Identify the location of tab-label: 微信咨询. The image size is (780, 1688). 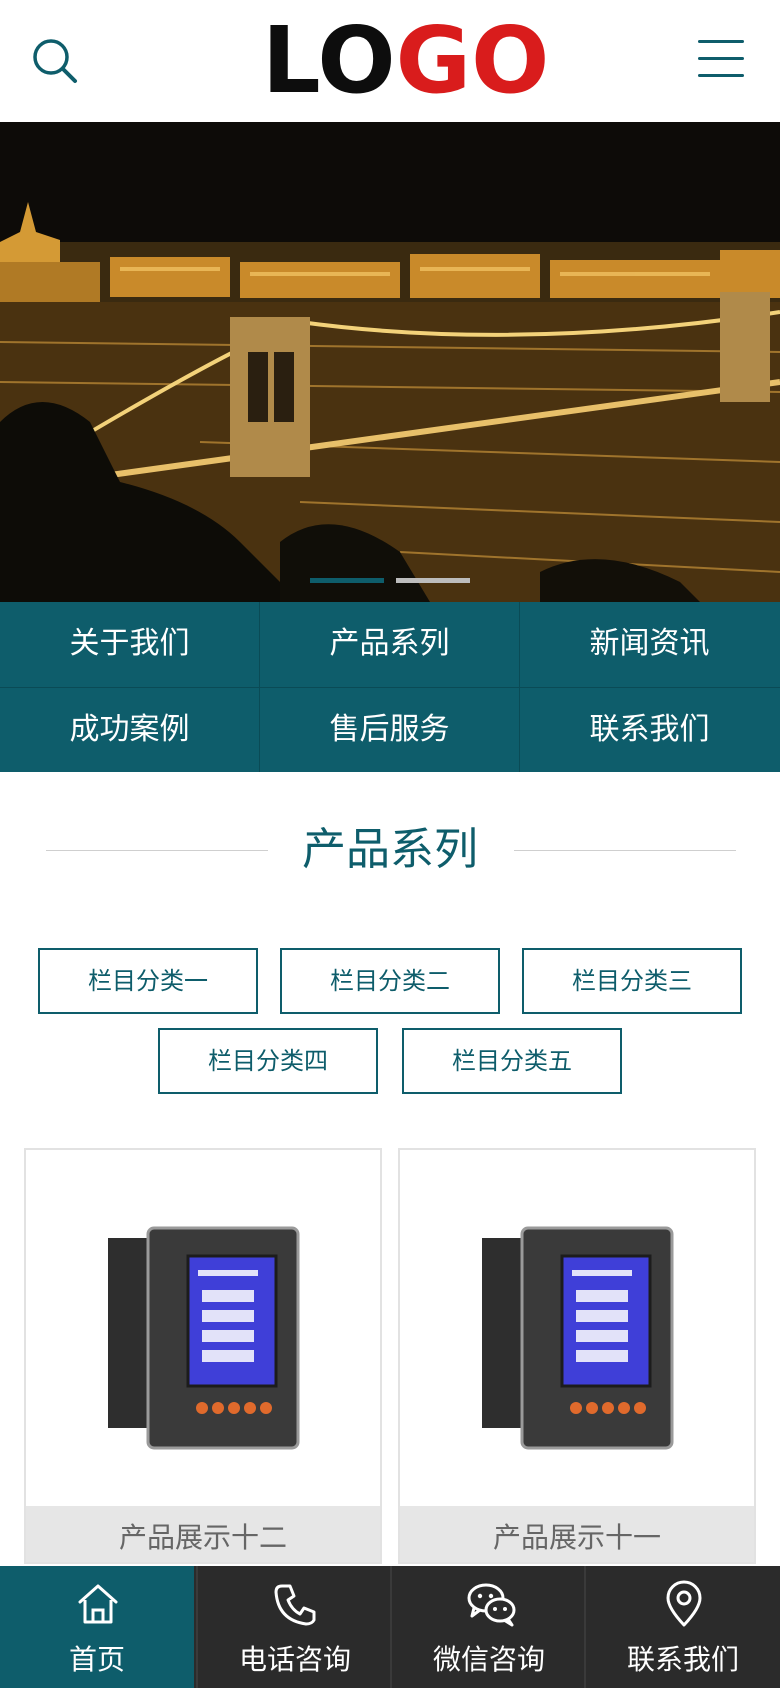
(488, 1659).